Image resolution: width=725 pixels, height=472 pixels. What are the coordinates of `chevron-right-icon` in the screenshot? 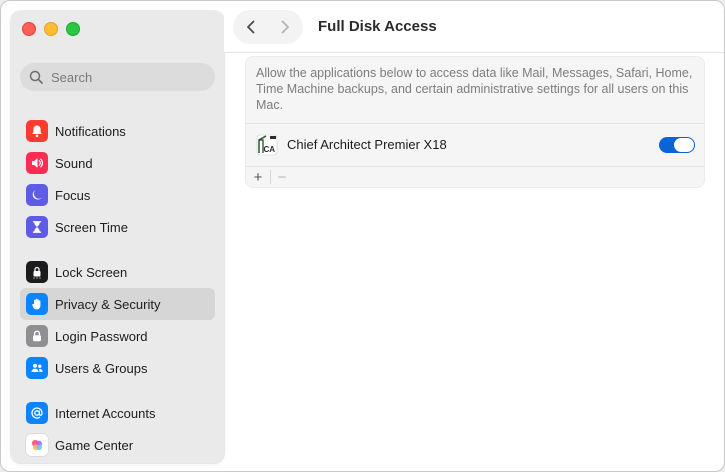 It's located at (285, 27).